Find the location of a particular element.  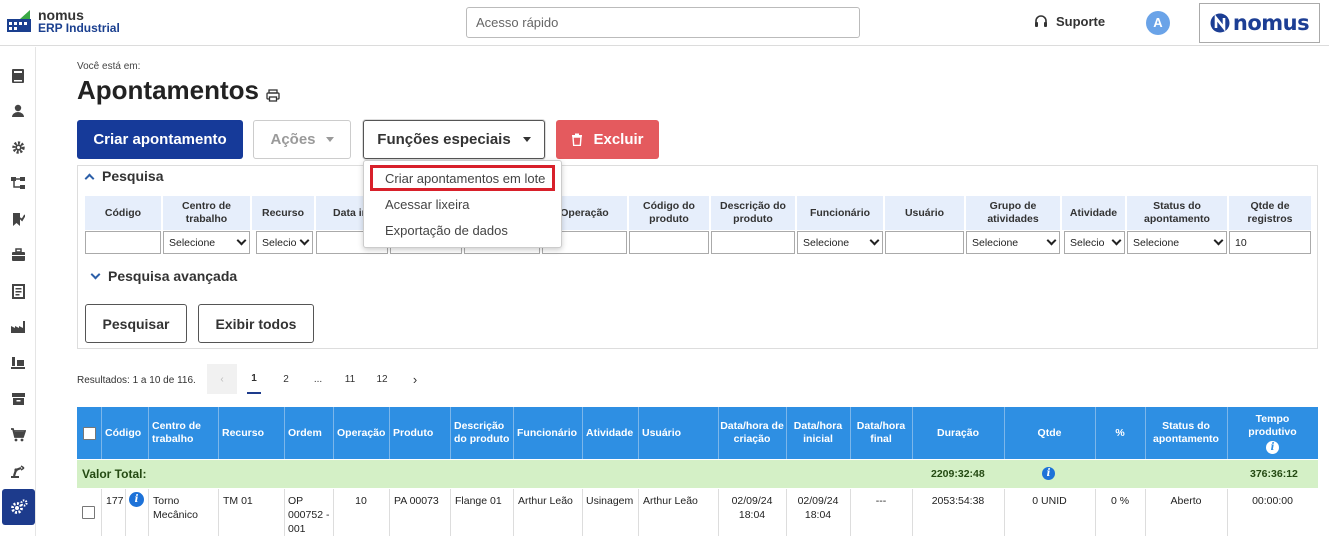

robot-arm-icon is located at coordinates (18, 471).